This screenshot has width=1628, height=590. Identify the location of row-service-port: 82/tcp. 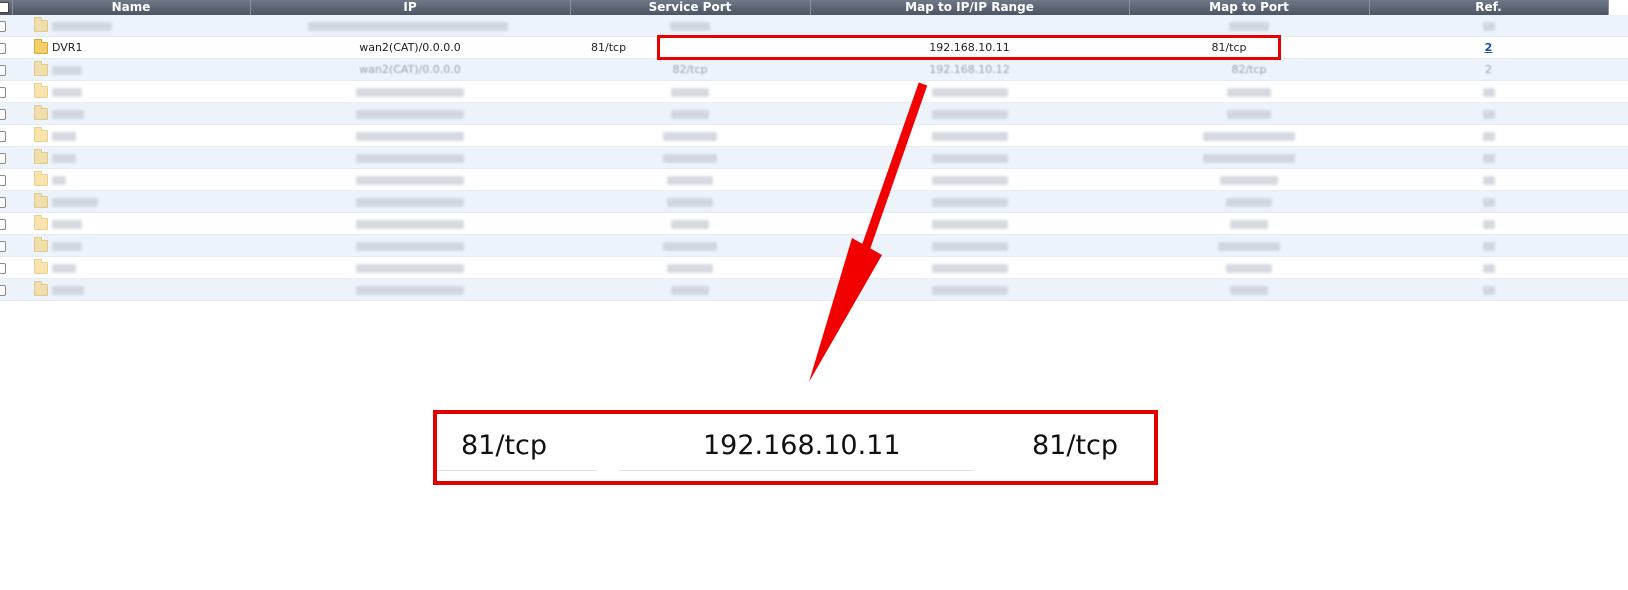
(690, 69).